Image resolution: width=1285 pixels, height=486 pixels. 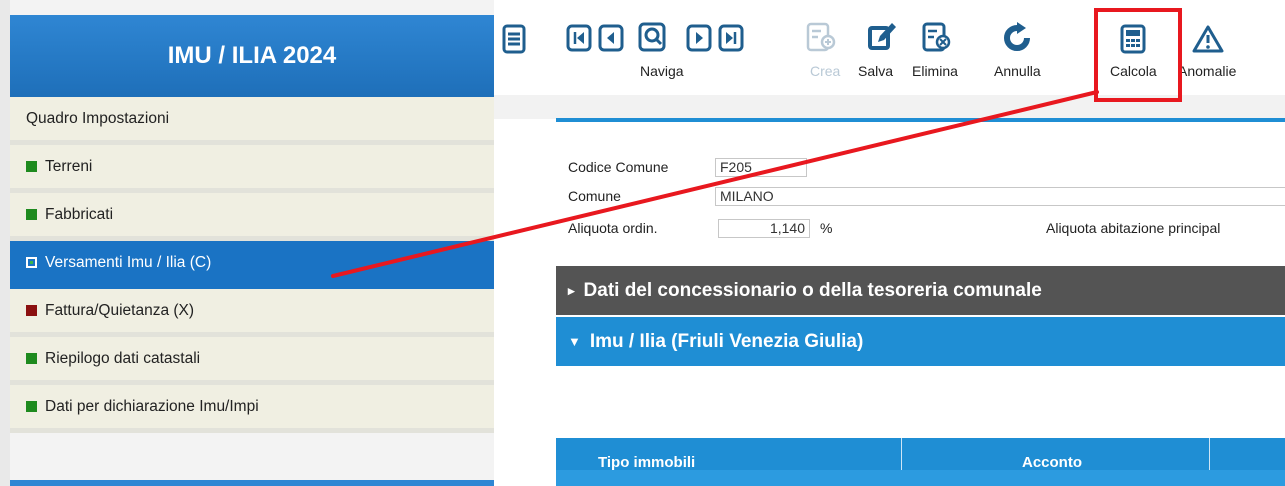 What do you see at coordinates (1017, 40) in the screenshot?
I see `undo-icon` at bounding box center [1017, 40].